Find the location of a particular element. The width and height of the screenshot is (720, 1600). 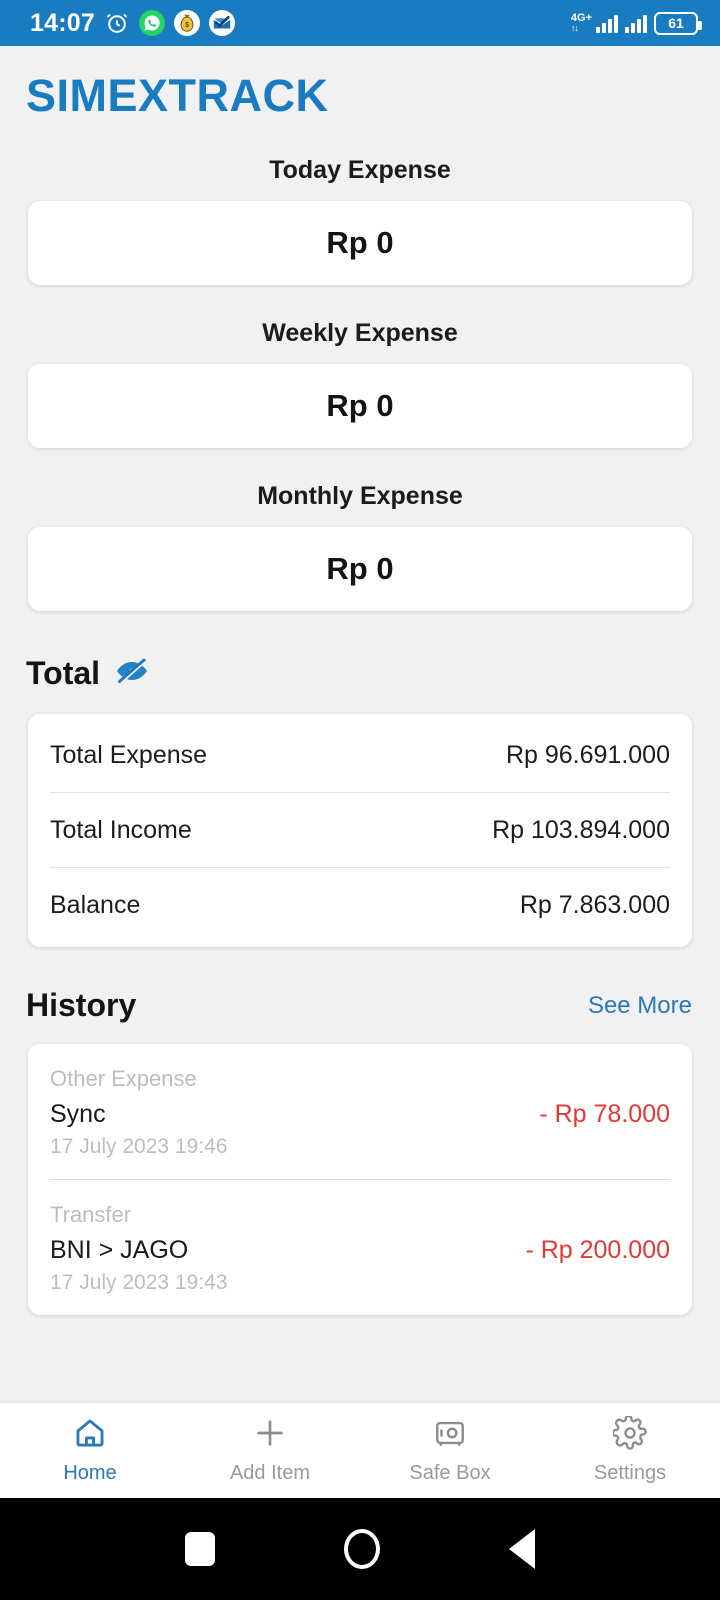

signal-bars-sim2-icon is located at coordinates (636, 23).